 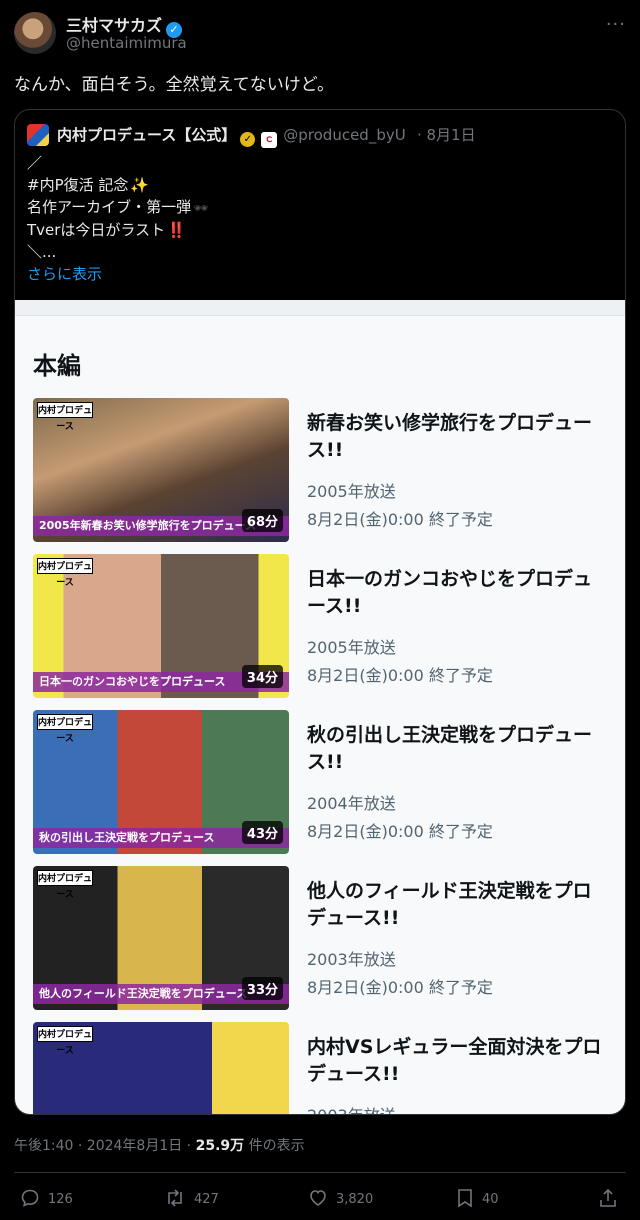 What do you see at coordinates (220, 1146) in the screenshot?
I see `view-count: 25.9万` at bounding box center [220, 1146].